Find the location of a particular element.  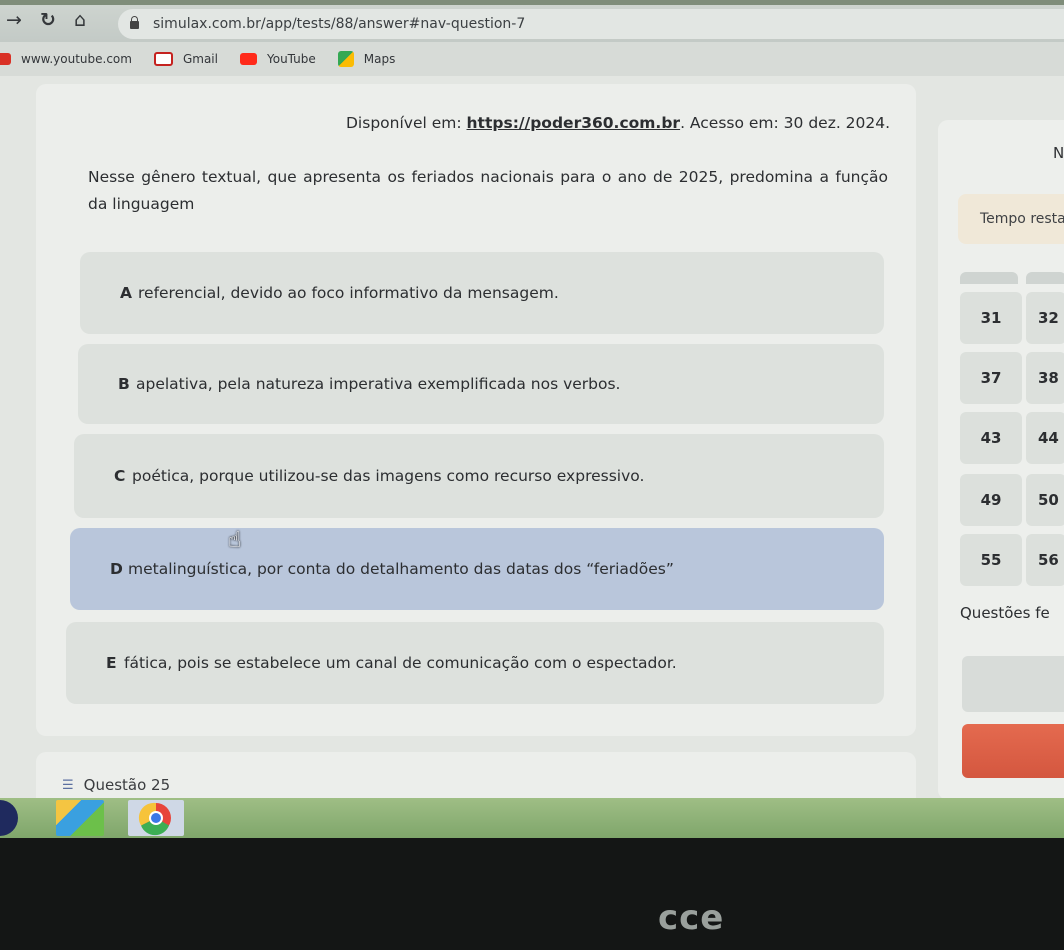

question-number-button: 32 is located at coordinates (1045, 318).